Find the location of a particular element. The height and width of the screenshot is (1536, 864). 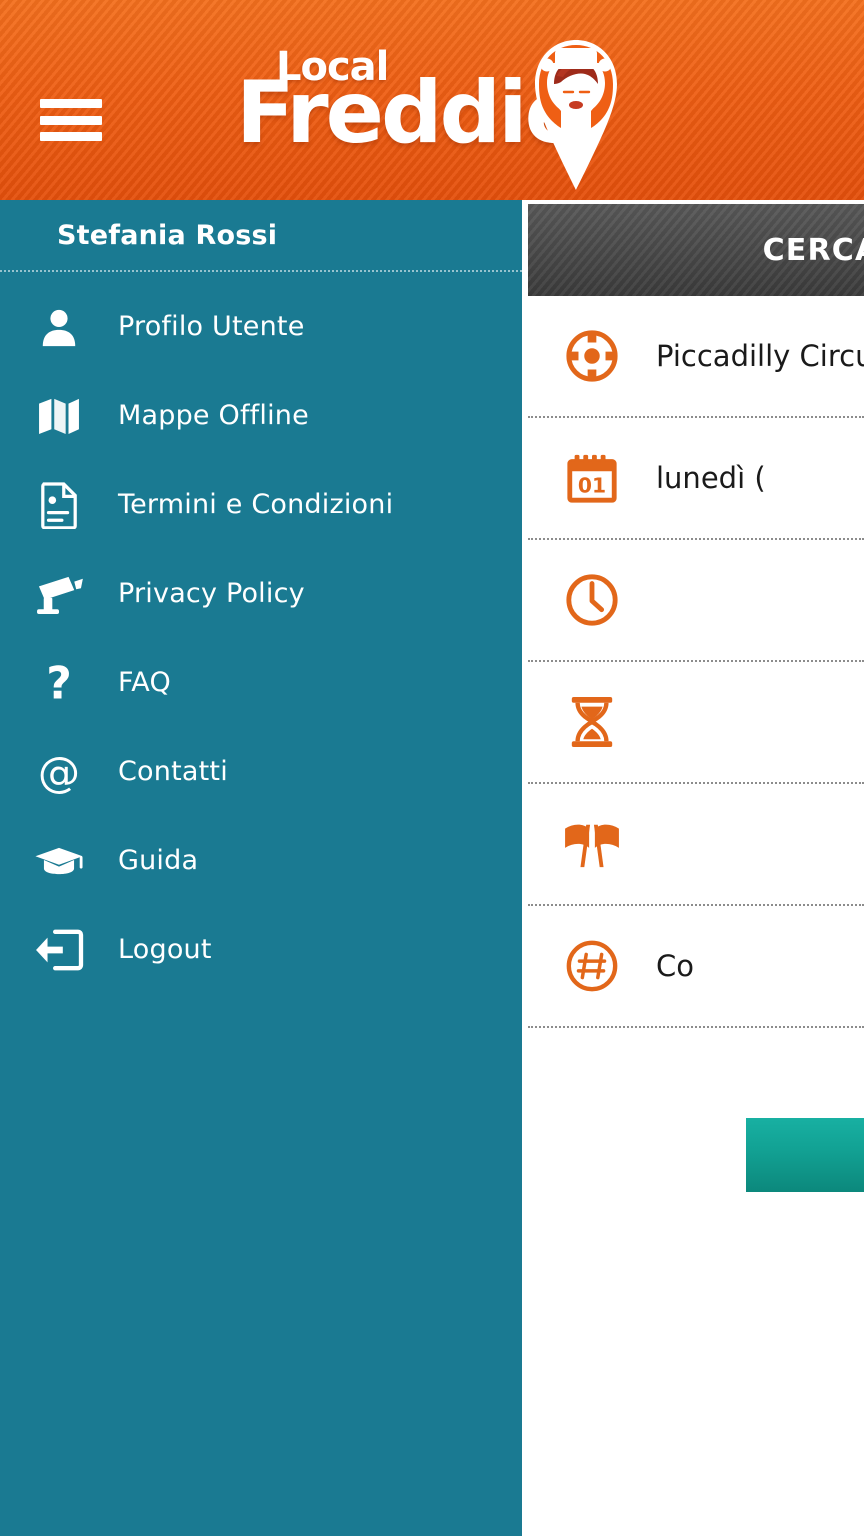

sidebar-item-guida: Guida is located at coordinates (261, 860).